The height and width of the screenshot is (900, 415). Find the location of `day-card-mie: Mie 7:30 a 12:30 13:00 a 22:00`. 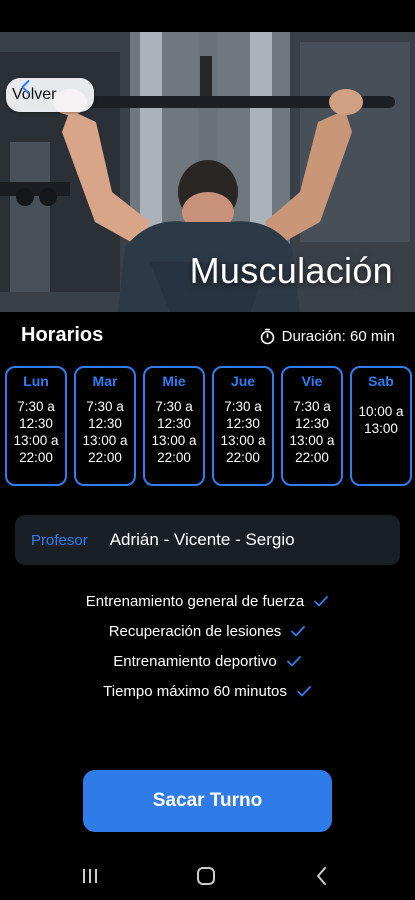

day-card-mie: Mie 7:30 a 12:30 13:00 a 22:00 is located at coordinates (174, 426).